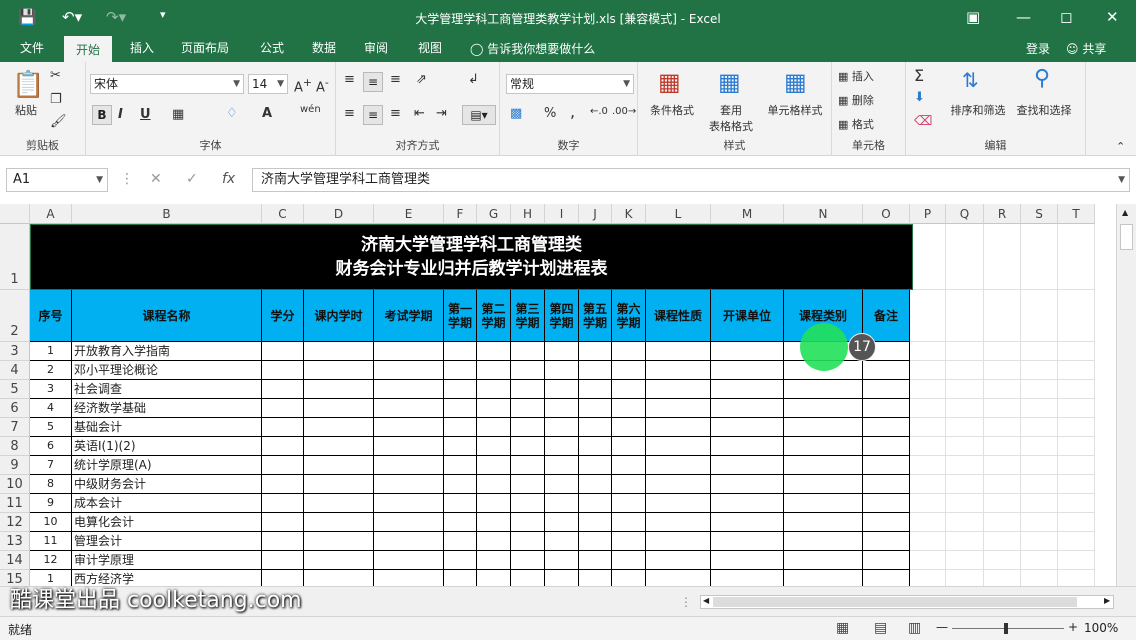 This screenshot has width=1136, height=640. What do you see at coordinates (51, 316) in the screenshot?
I see `header-cell: 序号` at bounding box center [51, 316].